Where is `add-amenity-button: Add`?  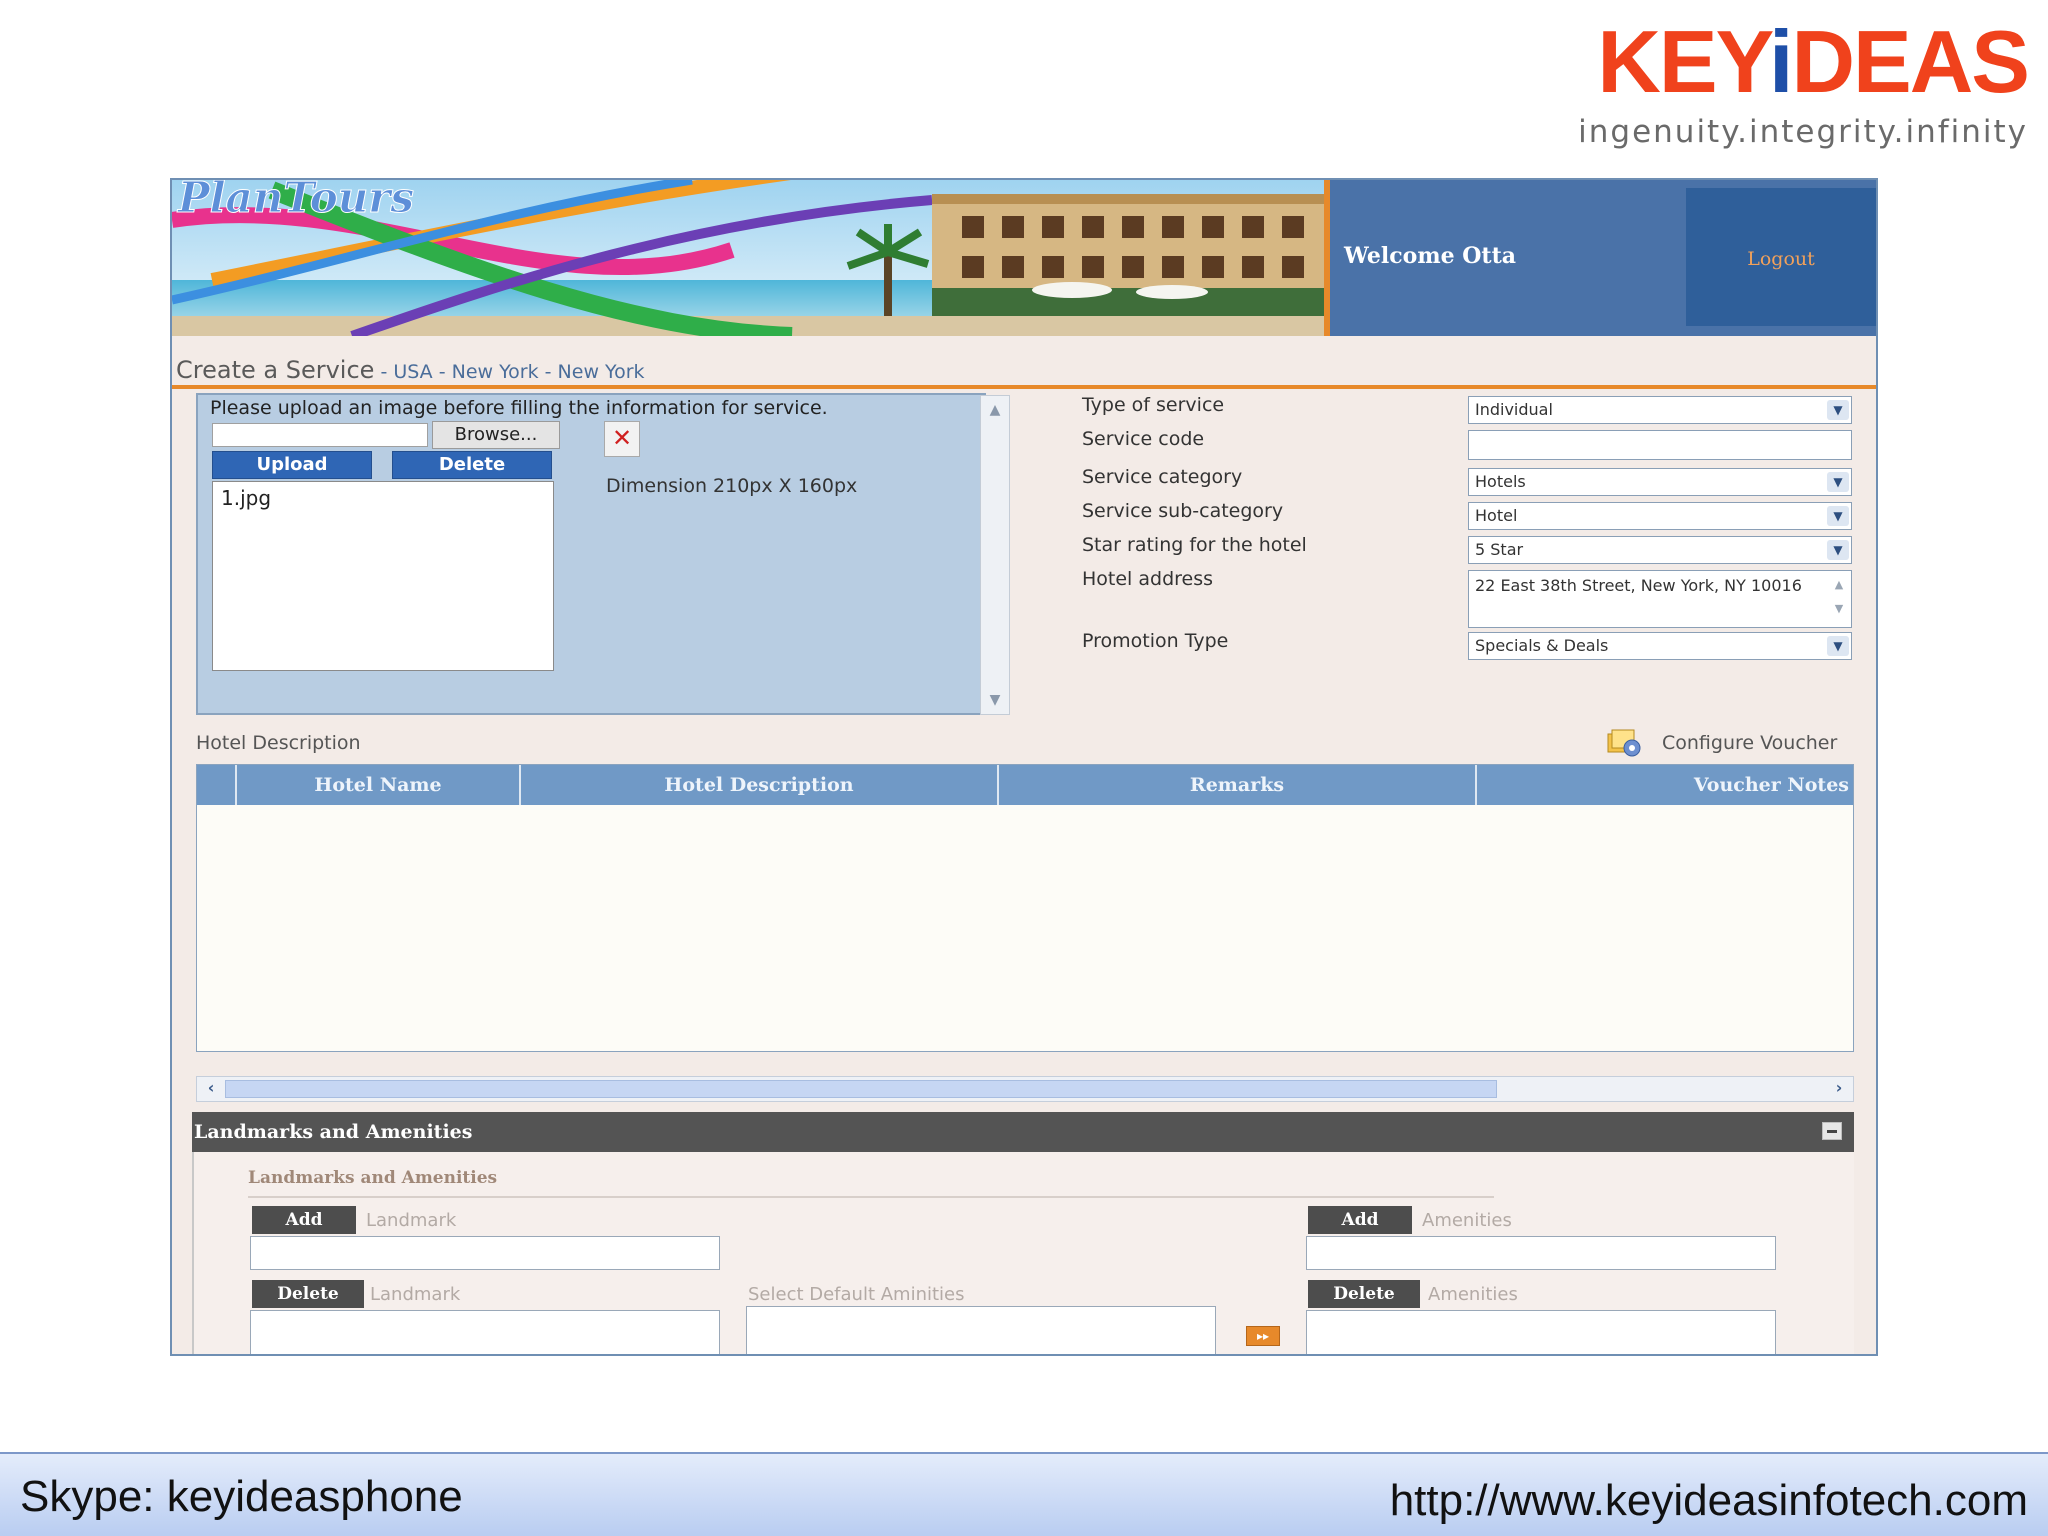 add-amenity-button: Add is located at coordinates (1360, 1220).